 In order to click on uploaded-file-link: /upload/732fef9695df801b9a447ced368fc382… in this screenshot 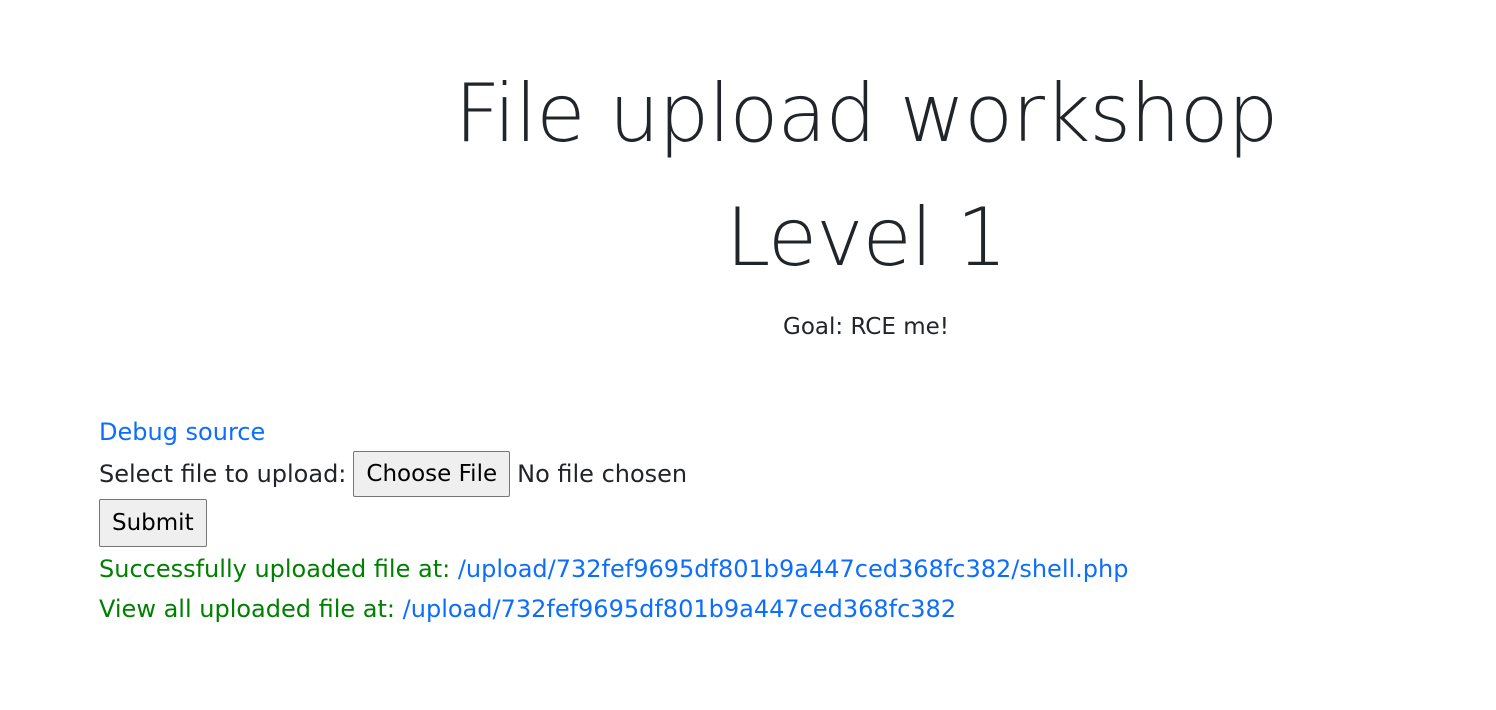, I will do `click(793, 569)`.